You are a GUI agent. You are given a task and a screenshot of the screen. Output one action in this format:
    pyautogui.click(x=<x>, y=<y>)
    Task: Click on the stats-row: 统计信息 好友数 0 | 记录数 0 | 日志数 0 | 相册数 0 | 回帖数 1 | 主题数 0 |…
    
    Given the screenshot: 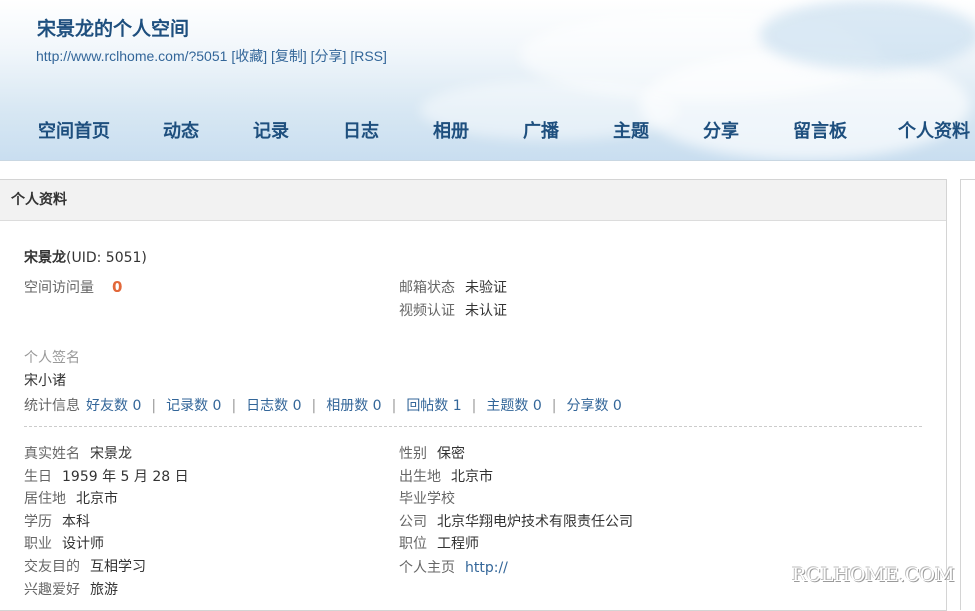 What is the action you would take?
    pyautogui.click(x=323, y=405)
    